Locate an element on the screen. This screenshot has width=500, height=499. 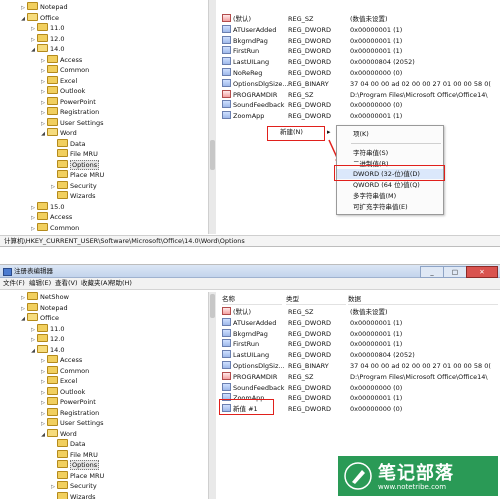
tree-node: ◢14.0 is located at coordinates (47, 49).